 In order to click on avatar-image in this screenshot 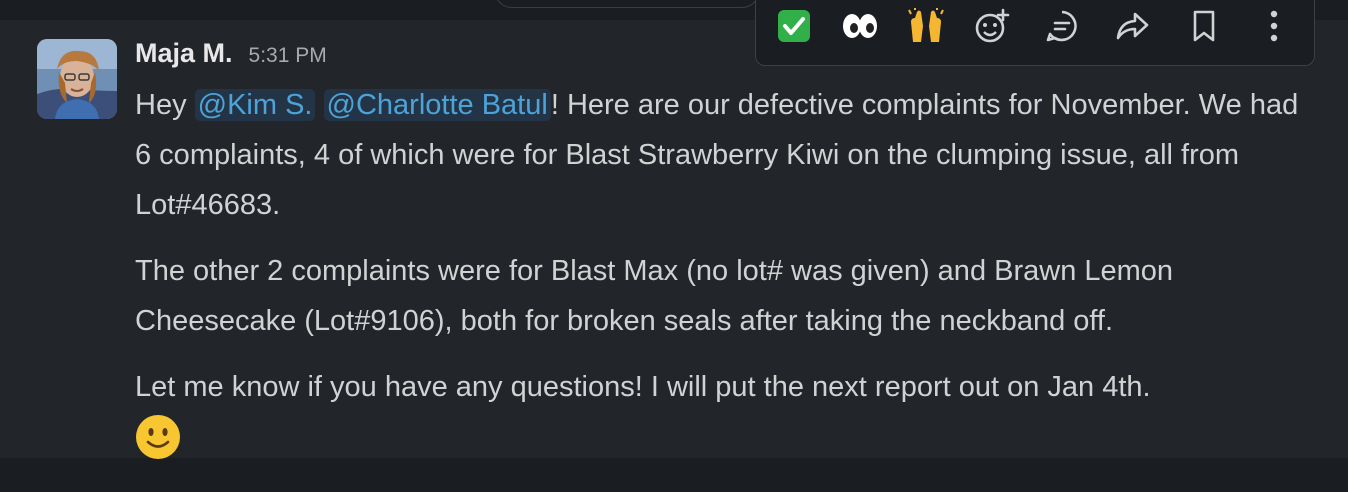, I will do `click(77, 79)`.